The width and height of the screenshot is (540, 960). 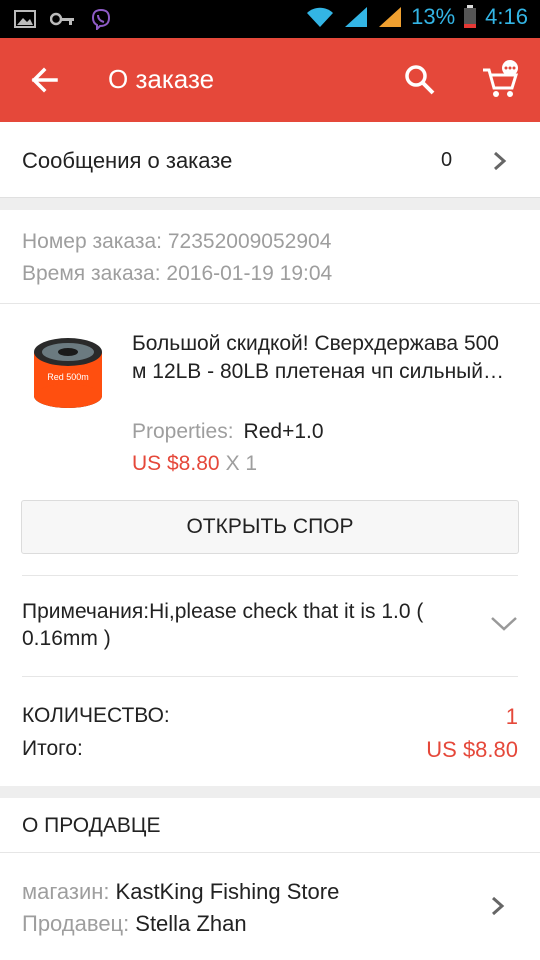 I want to click on clock: 4:16, so click(x=506, y=16).